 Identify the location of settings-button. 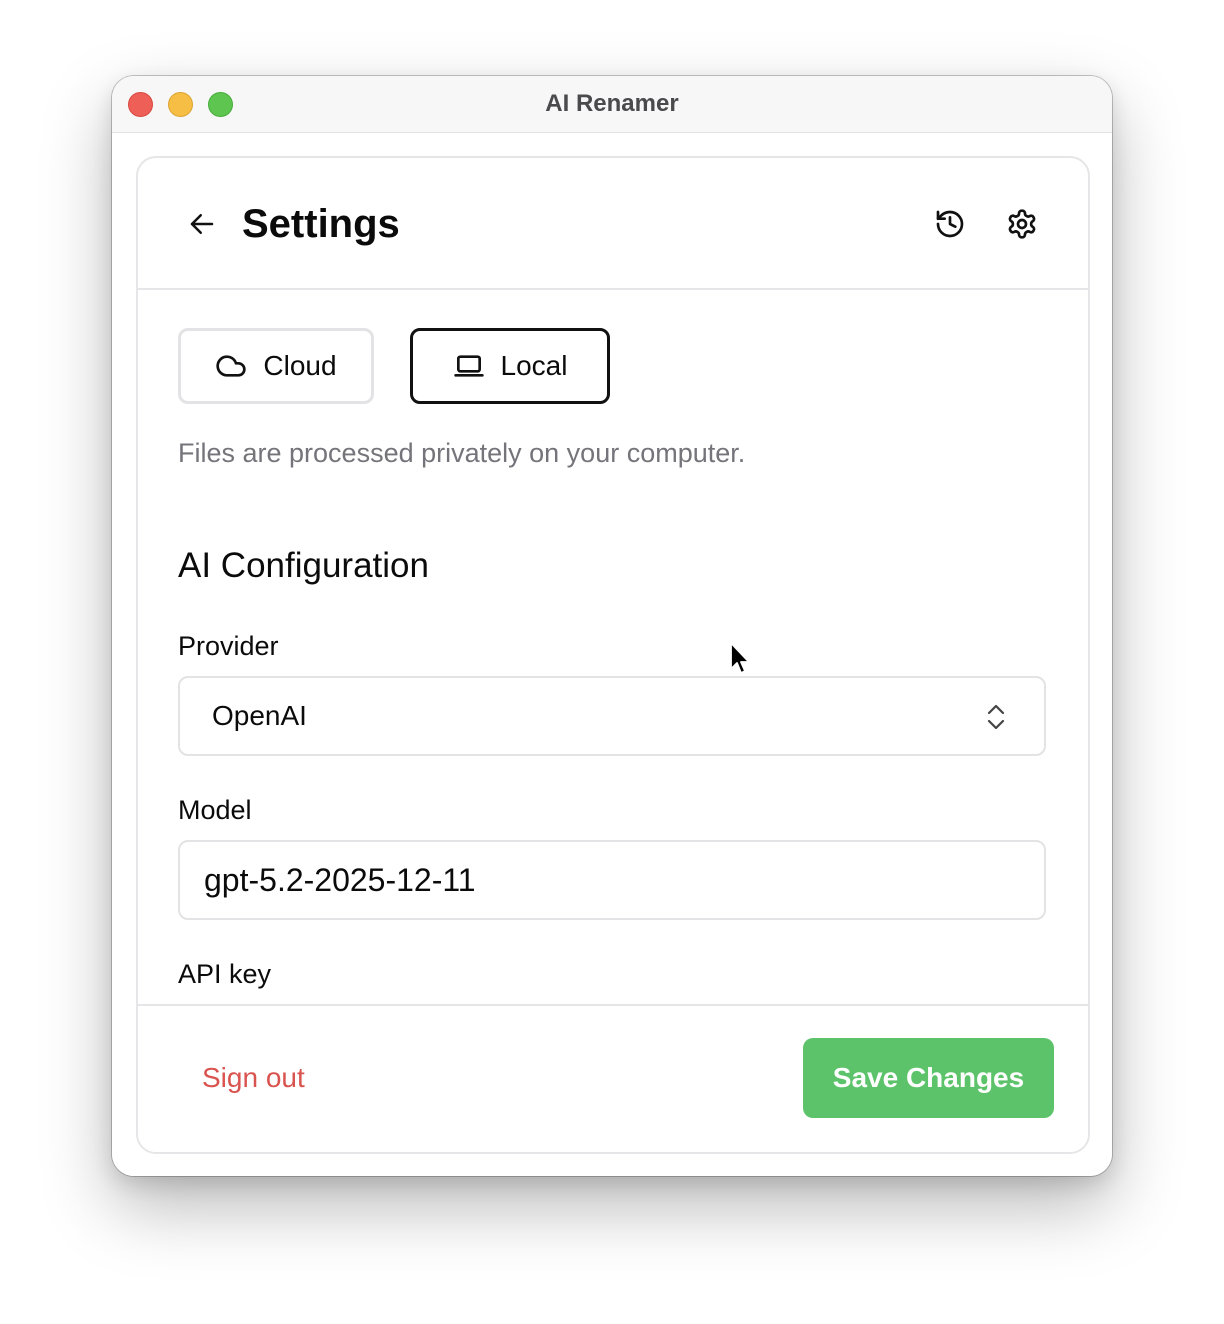
(1022, 224).